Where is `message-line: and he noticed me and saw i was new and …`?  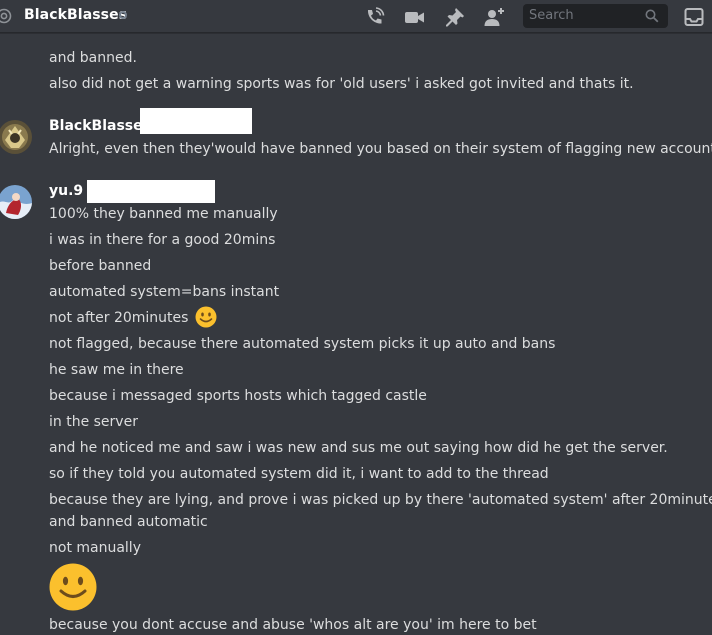
message-line: and he noticed me and saw i was new and … is located at coordinates (358, 448).